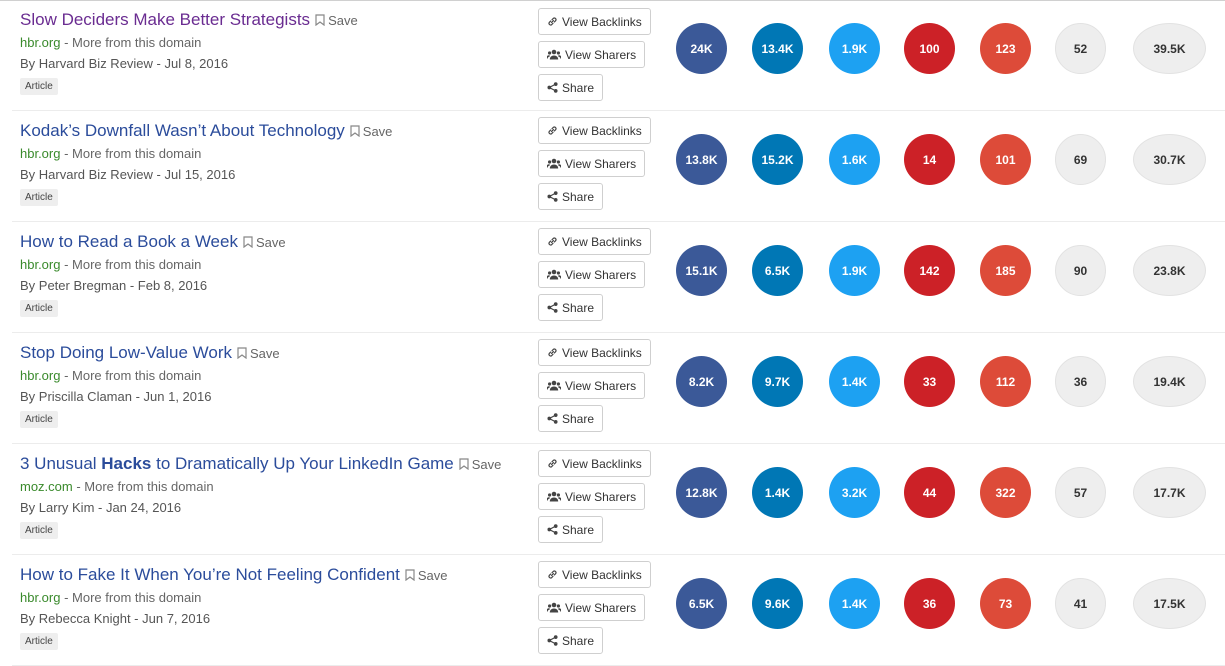 This screenshot has height=666, width=1225. I want to click on twitter-shares-count: 3.2K, so click(854, 492).